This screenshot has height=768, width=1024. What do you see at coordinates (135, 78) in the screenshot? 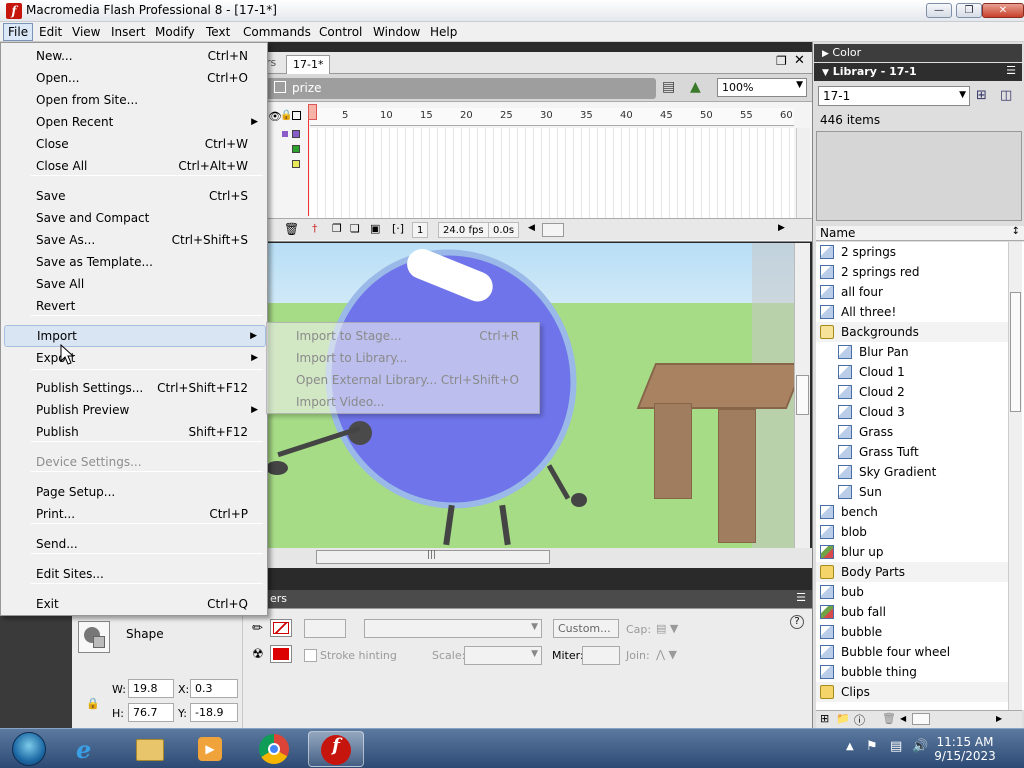
I see `file-menu-item: Open... Ctrl+O` at bounding box center [135, 78].